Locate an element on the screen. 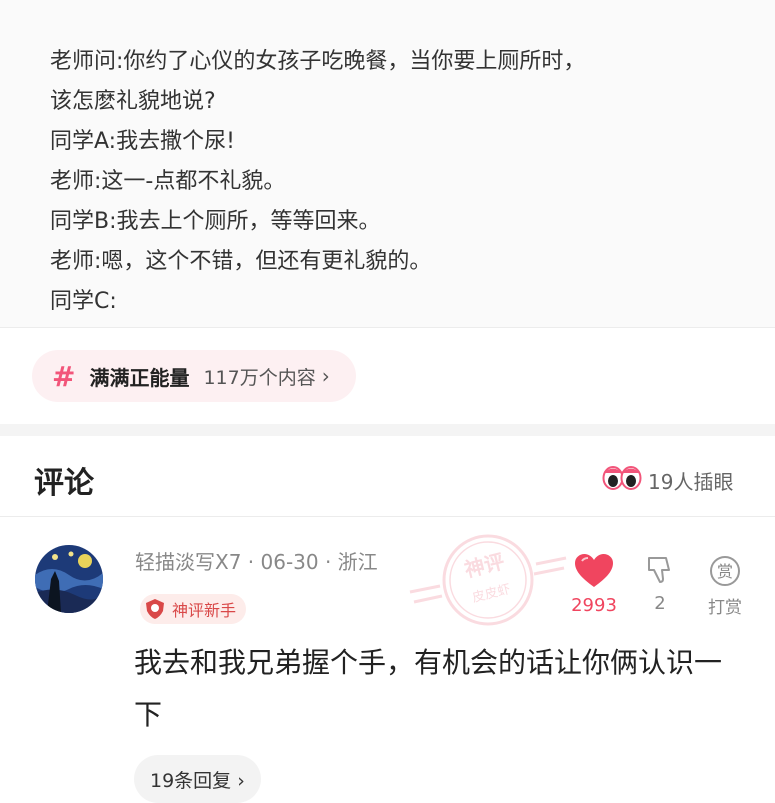 The height and width of the screenshot is (803, 775). reward-label: 打赏 is located at coordinates (725, 608).